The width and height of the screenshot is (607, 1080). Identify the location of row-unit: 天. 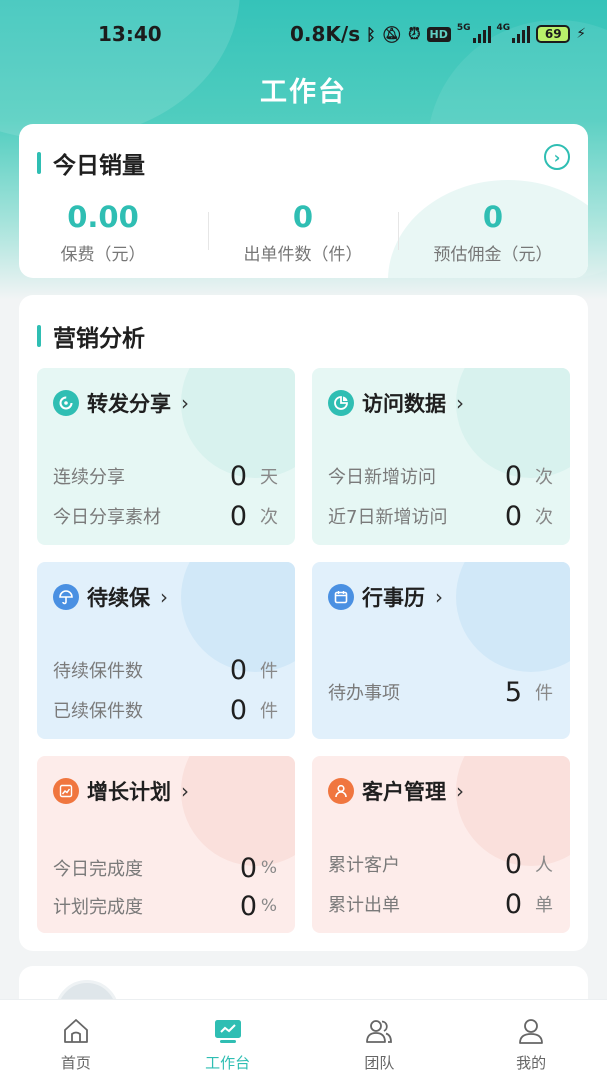
(269, 477).